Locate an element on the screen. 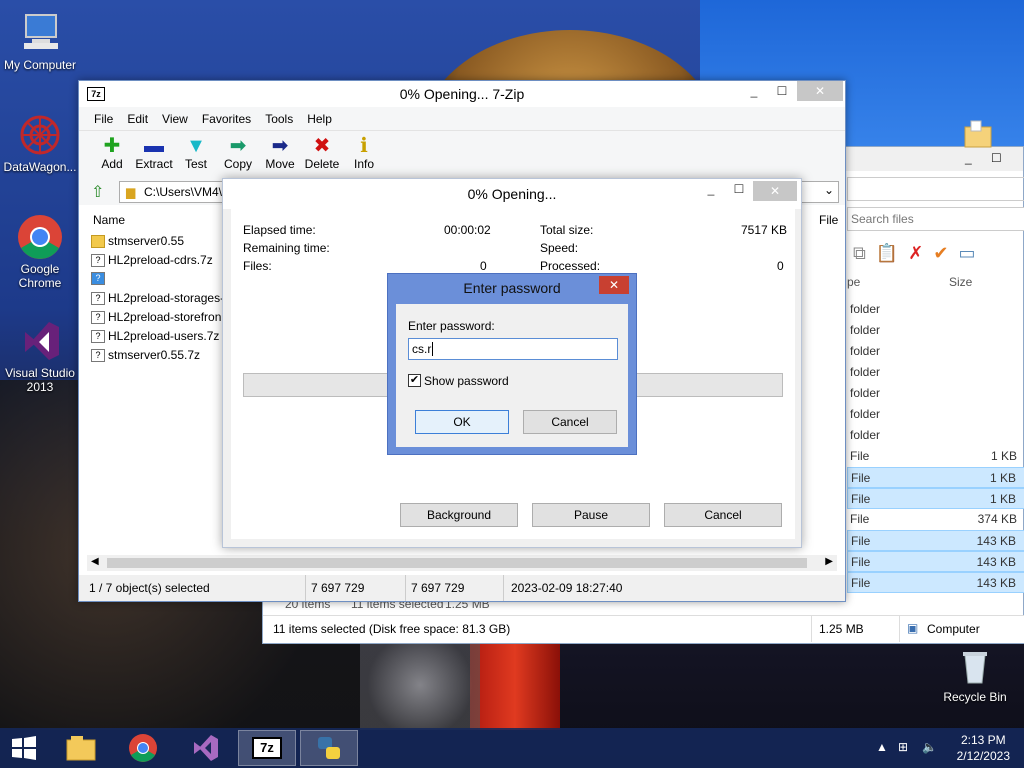  taskbar-chrome is located at coordinates (143, 748).